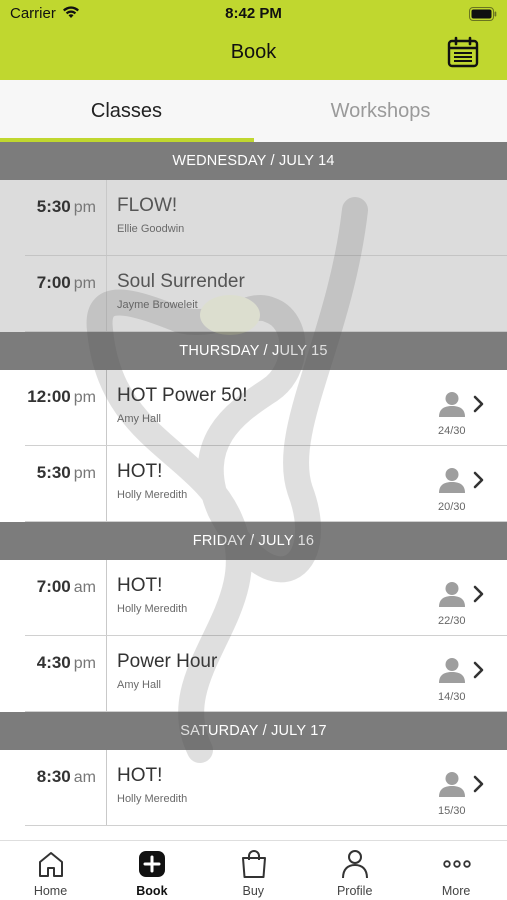  What do you see at coordinates (452, 697) in the screenshot?
I see `class-capacity: 14/30` at bounding box center [452, 697].